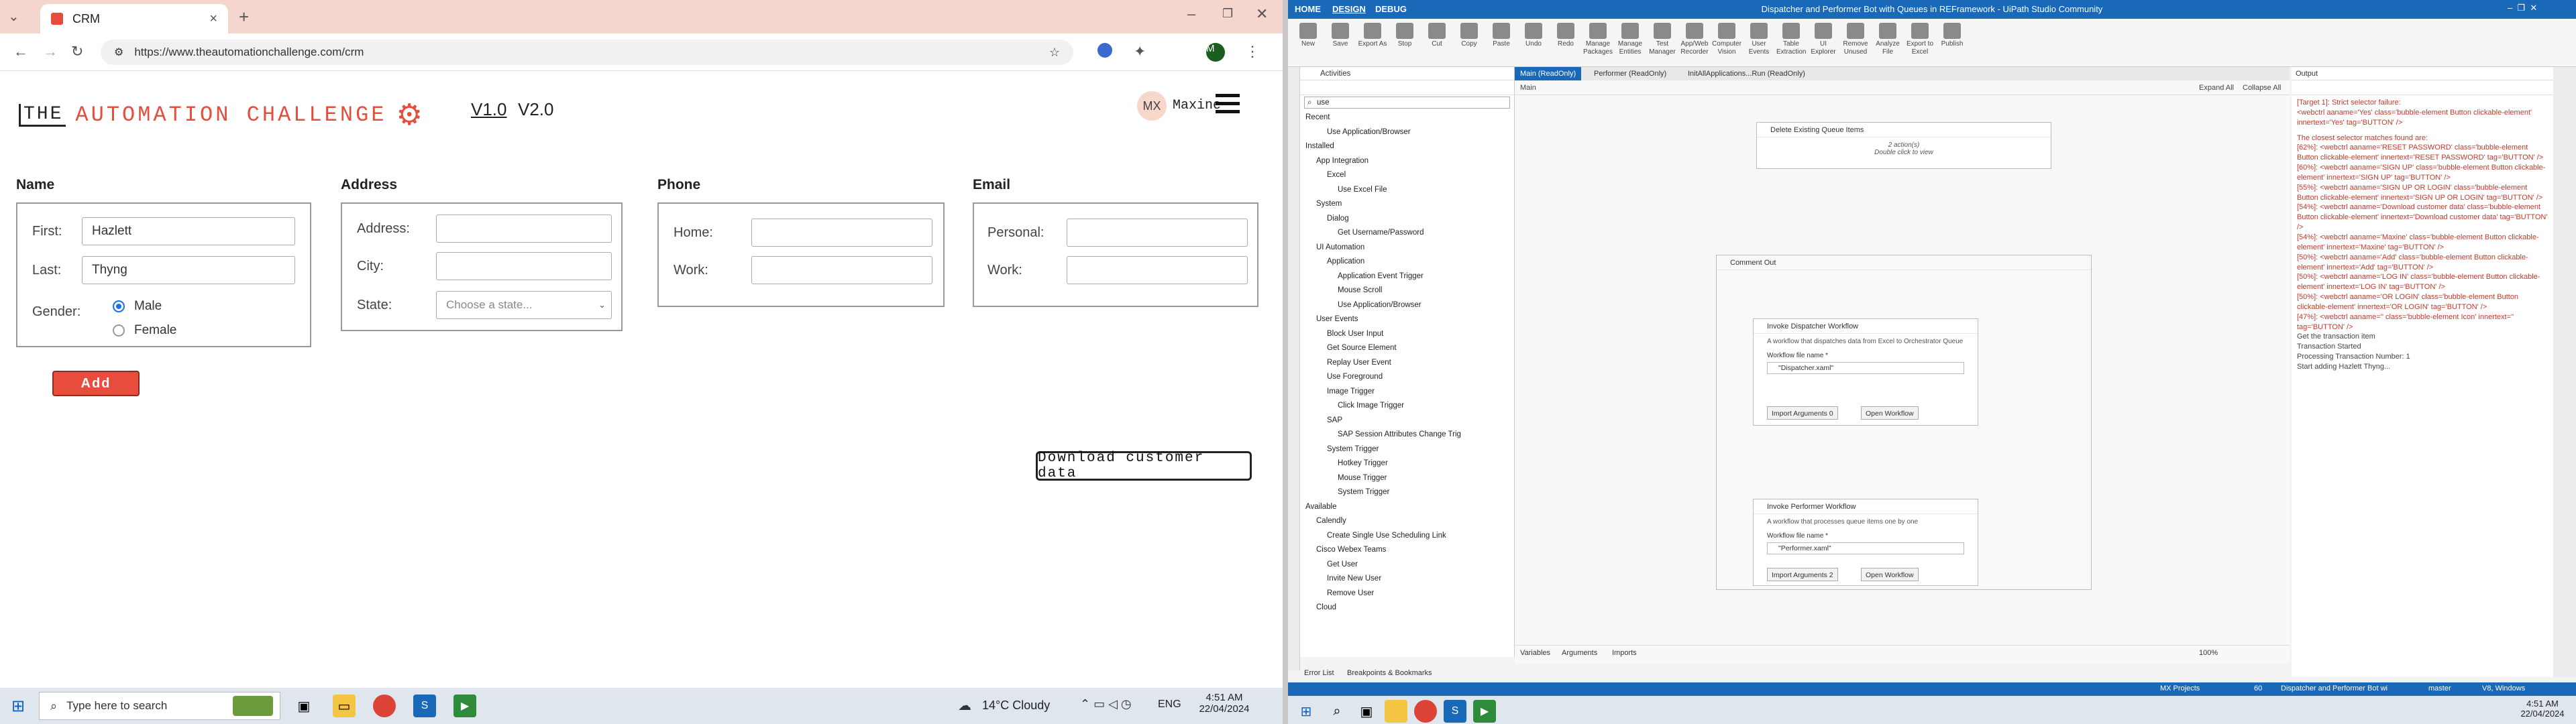  What do you see at coordinates (1890, 574) in the screenshot?
I see `performer-open-workflow-button: Open Workflow` at bounding box center [1890, 574].